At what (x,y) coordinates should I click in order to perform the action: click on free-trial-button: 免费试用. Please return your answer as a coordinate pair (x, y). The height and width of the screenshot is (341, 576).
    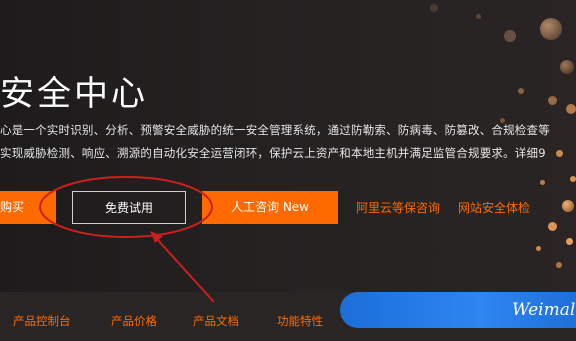
    Looking at the image, I should click on (129, 207).